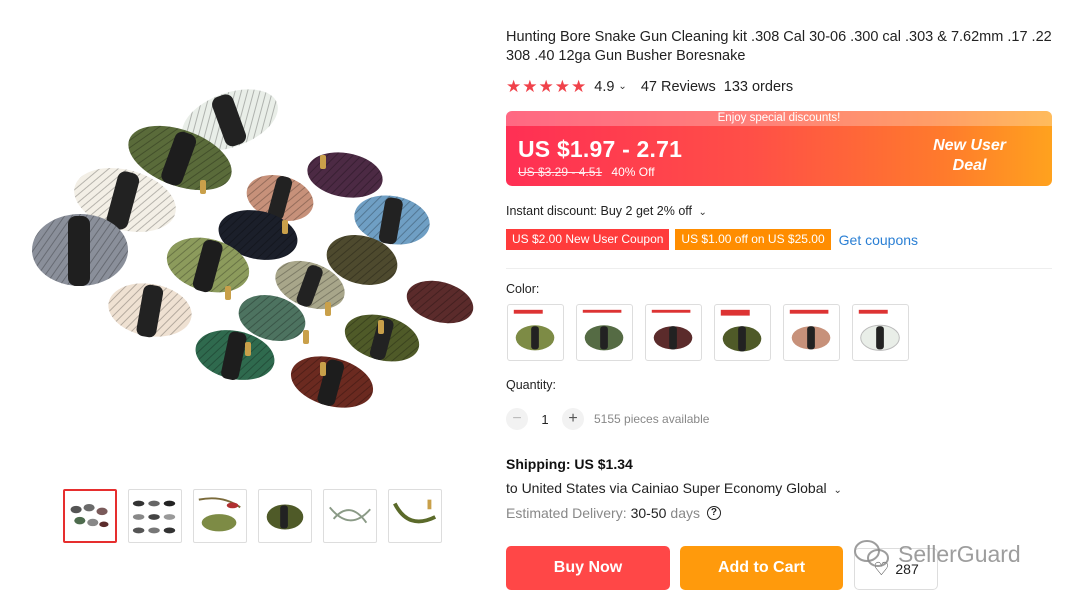  Describe the element at coordinates (969, 156) in the screenshot. I see `new-user-deal-badge: New User Deal` at that location.